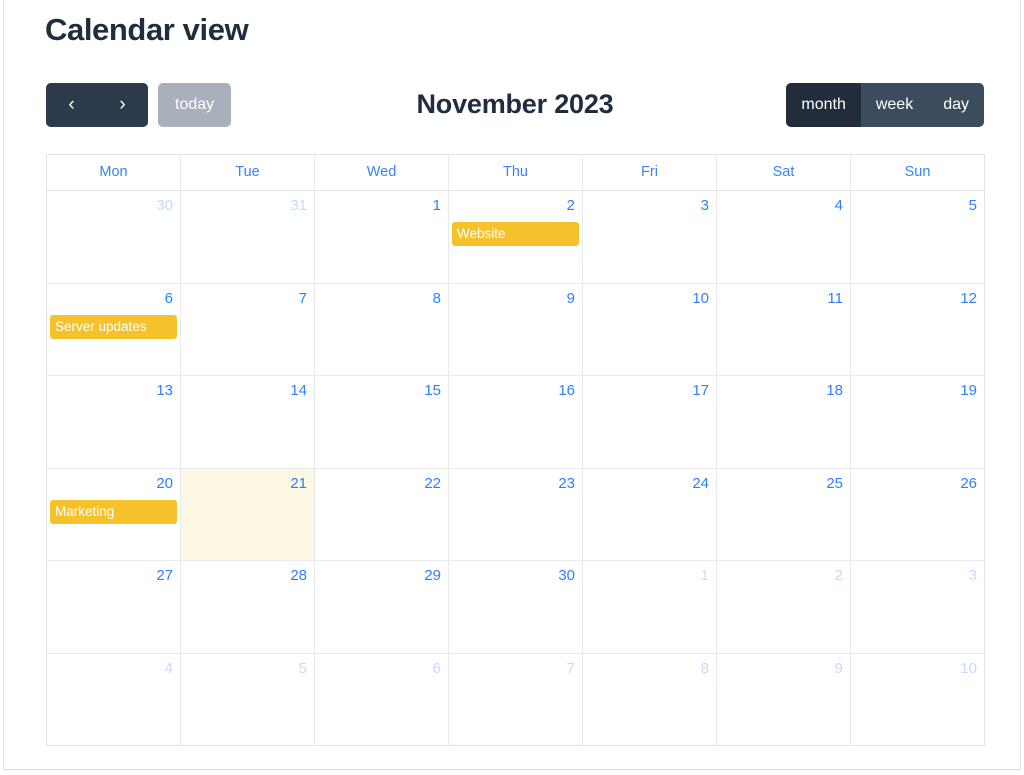  Describe the element at coordinates (784, 607) in the screenshot. I see `calendar-day-cell: 2` at that location.